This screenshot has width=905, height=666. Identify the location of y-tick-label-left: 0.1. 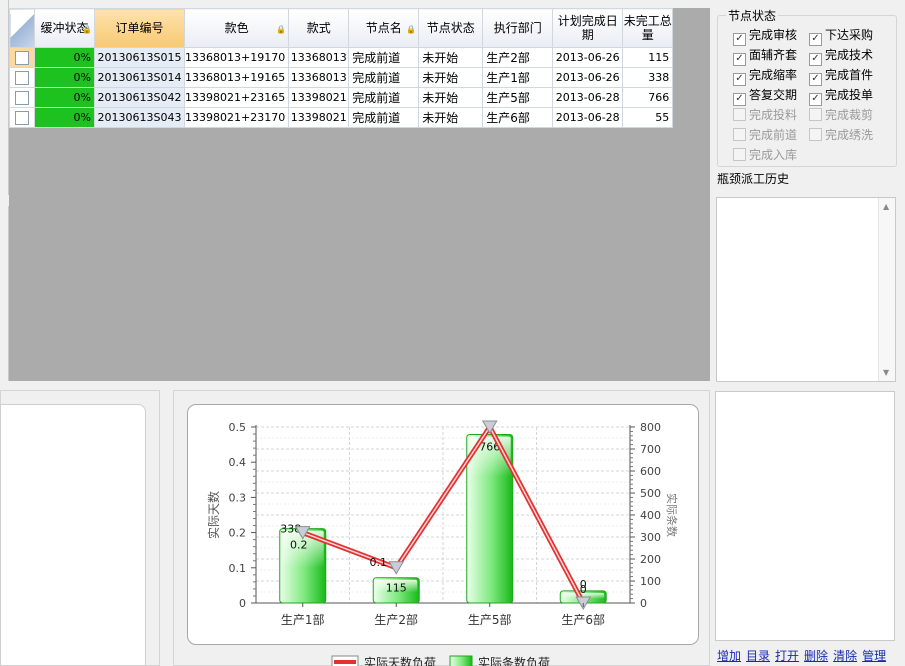
(238, 568).